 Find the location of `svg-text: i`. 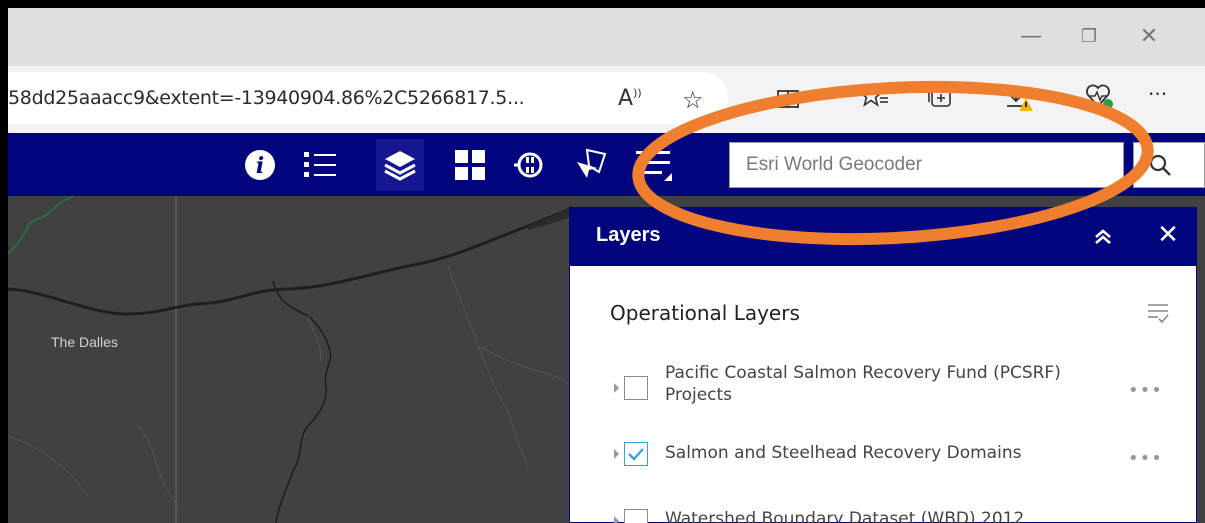

svg-text: i is located at coordinates (260, 166).